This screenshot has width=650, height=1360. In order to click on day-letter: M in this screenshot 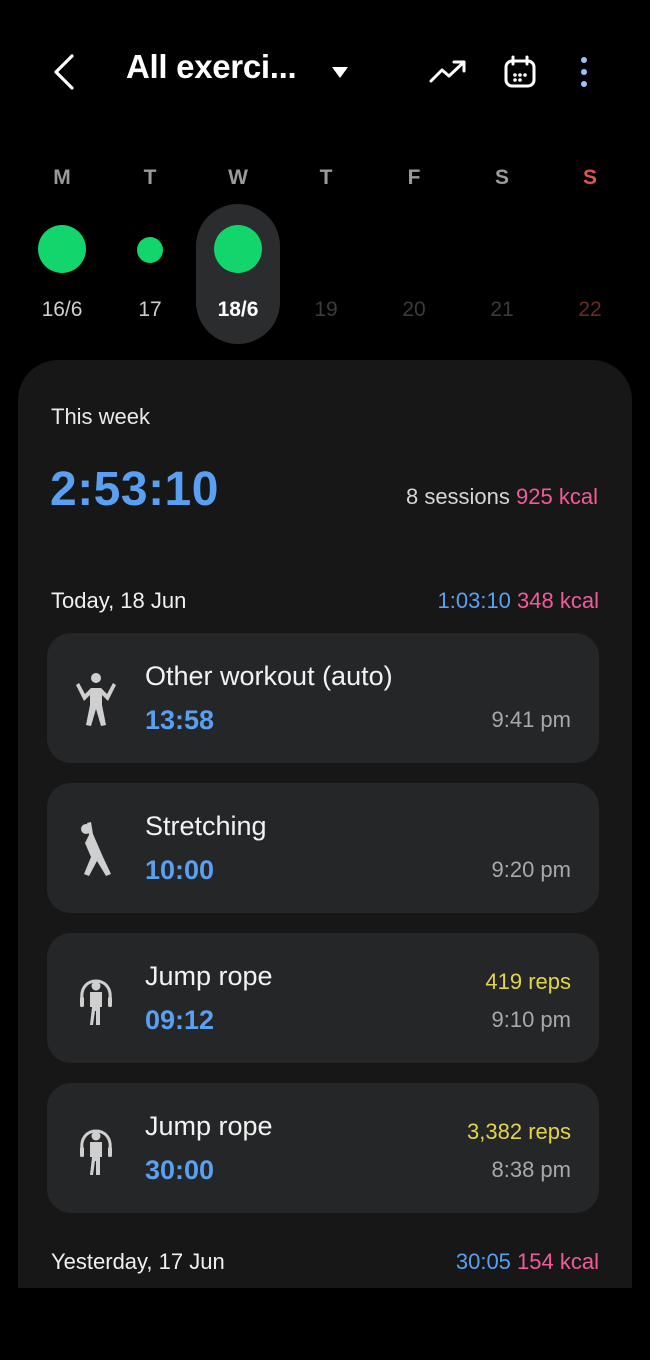, I will do `click(62, 177)`.